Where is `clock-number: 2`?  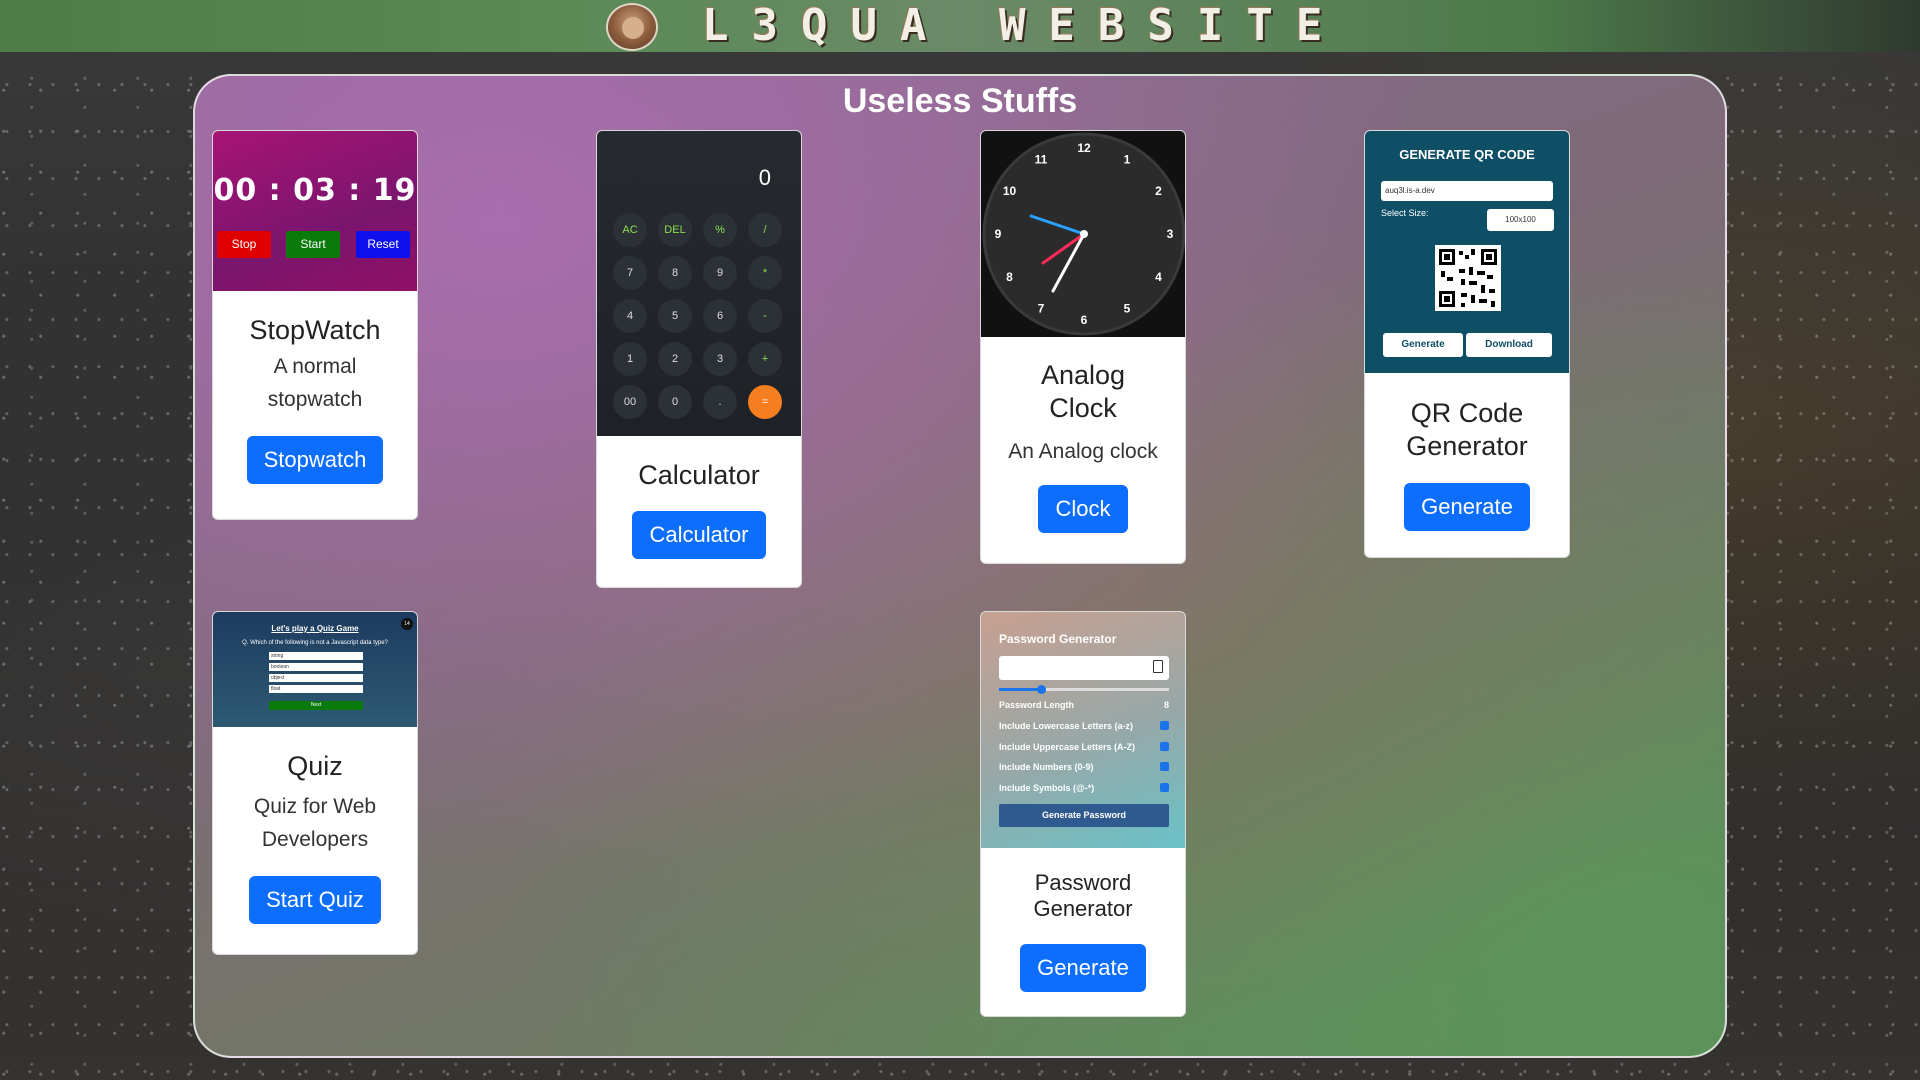
clock-number: 2 is located at coordinates (1158, 191).